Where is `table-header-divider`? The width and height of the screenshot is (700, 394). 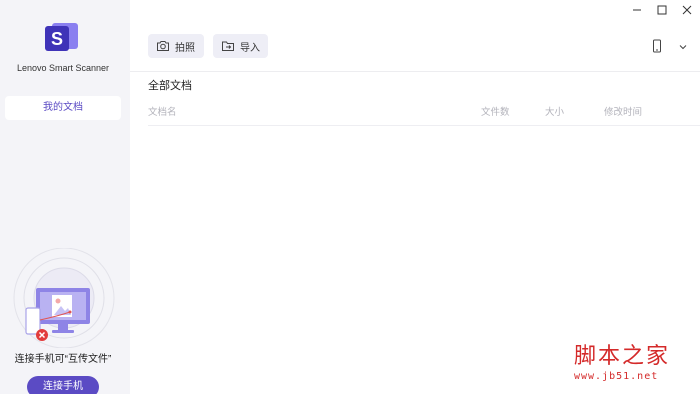
table-header-divider is located at coordinates (424, 125).